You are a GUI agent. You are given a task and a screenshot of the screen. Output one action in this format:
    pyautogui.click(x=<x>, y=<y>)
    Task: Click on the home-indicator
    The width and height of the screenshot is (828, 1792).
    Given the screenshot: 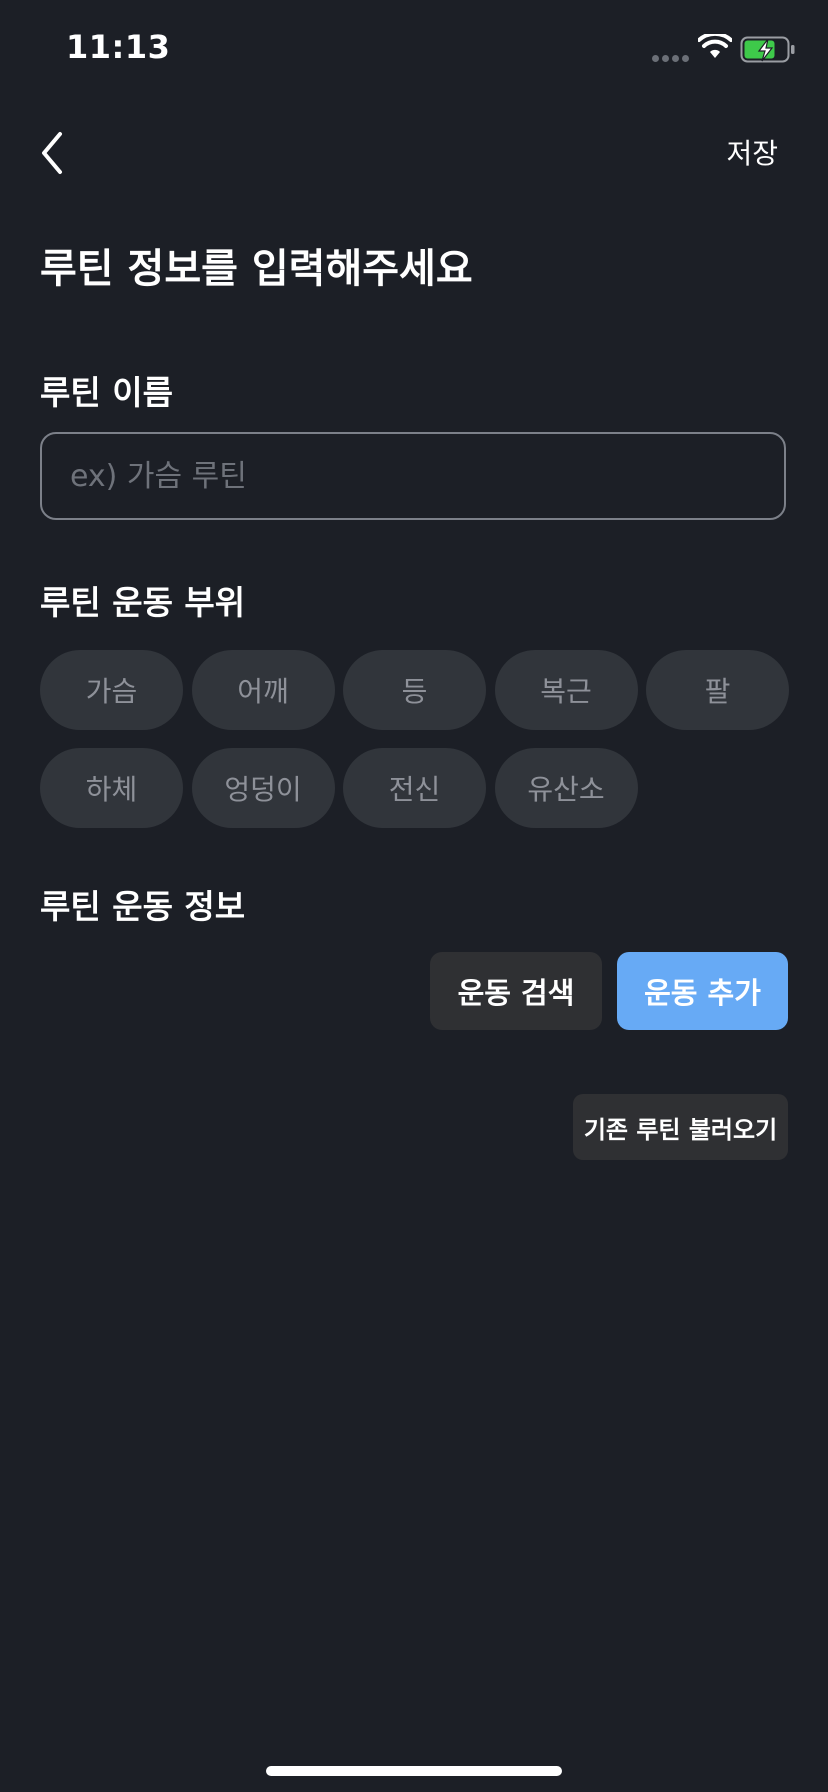 What is the action you would take?
    pyautogui.click(x=414, y=1771)
    